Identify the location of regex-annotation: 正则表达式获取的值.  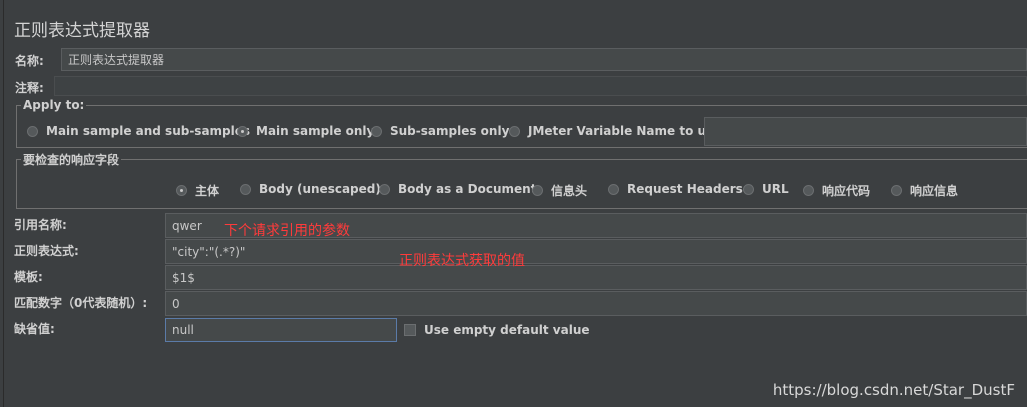
(462, 261).